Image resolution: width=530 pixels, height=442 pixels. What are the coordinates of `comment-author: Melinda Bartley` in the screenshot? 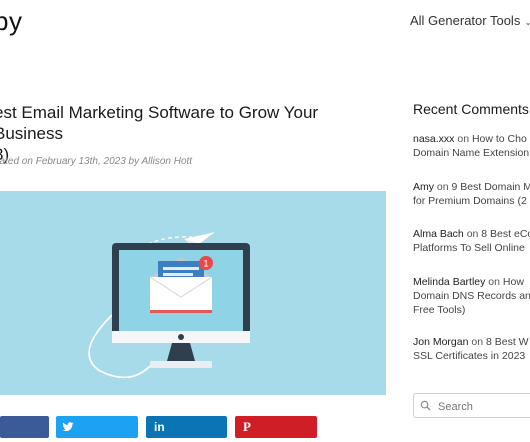 It's located at (449, 282).